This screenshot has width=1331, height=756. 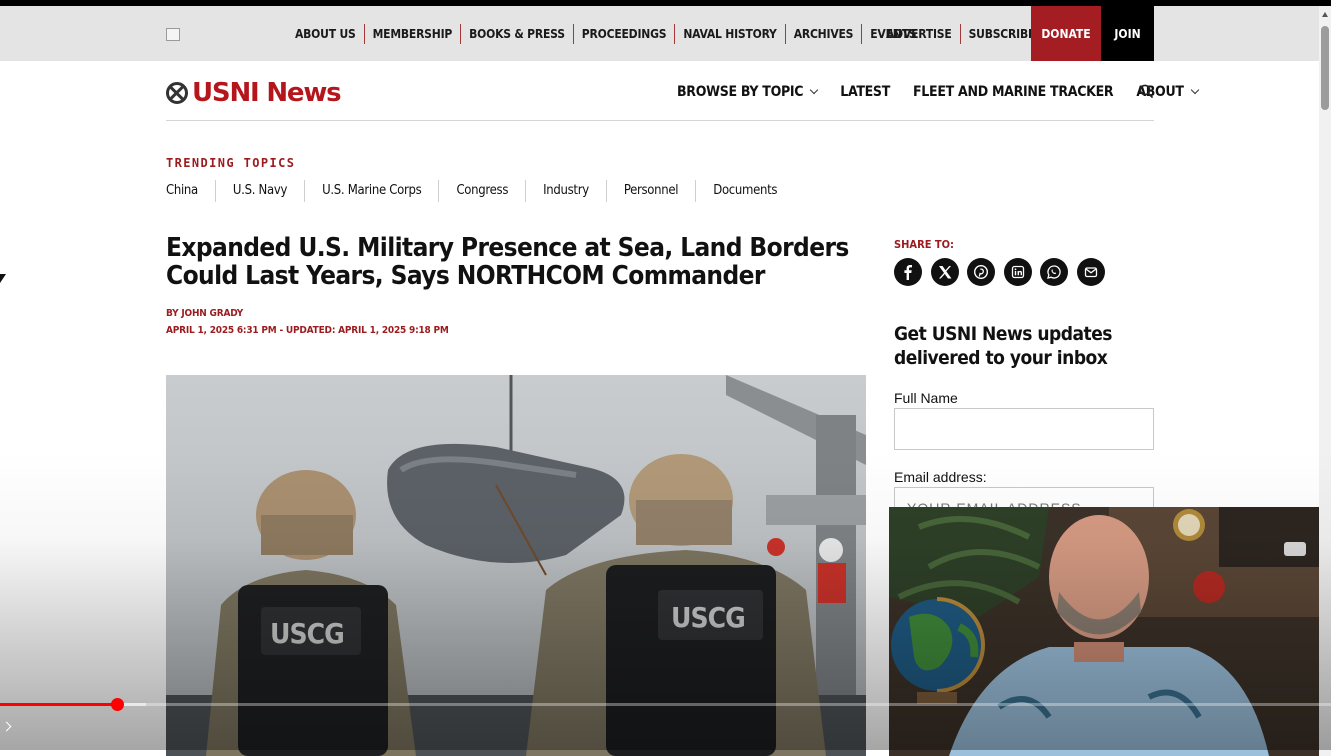 I want to click on vest-label-left: USCG, so click(x=307, y=633).